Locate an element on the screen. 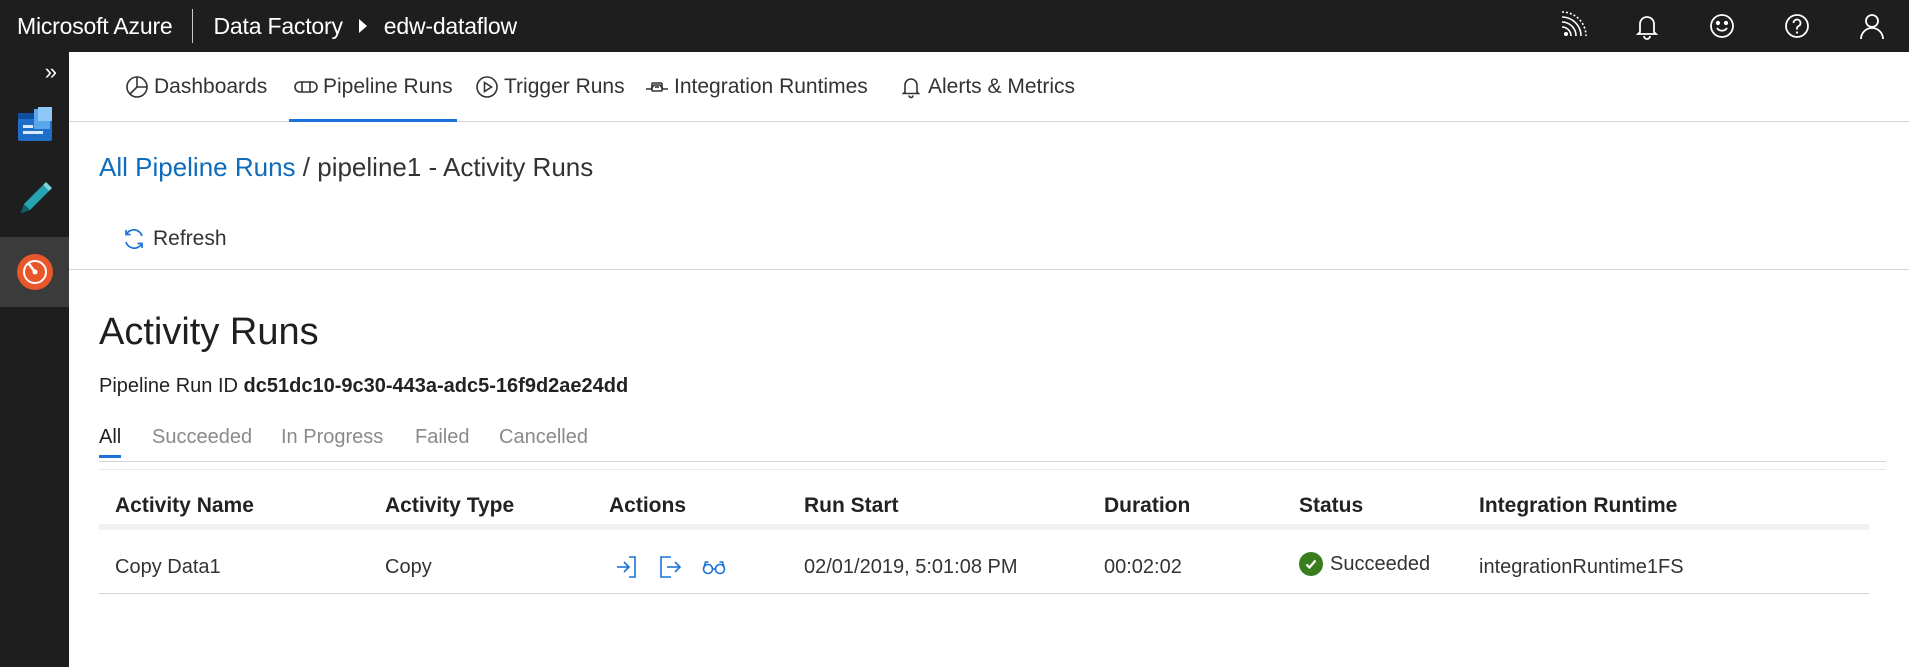 The height and width of the screenshot is (667, 1909). col-actions: Actions is located at coordinates (648, 505).